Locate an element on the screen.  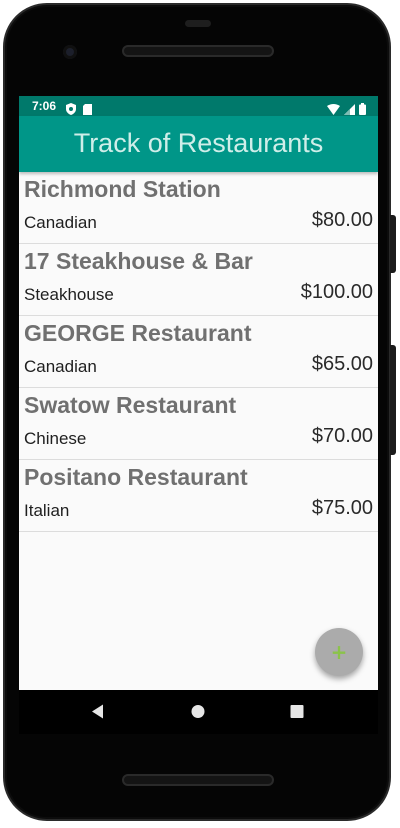
home-icon is located at coordinates (198, 713).